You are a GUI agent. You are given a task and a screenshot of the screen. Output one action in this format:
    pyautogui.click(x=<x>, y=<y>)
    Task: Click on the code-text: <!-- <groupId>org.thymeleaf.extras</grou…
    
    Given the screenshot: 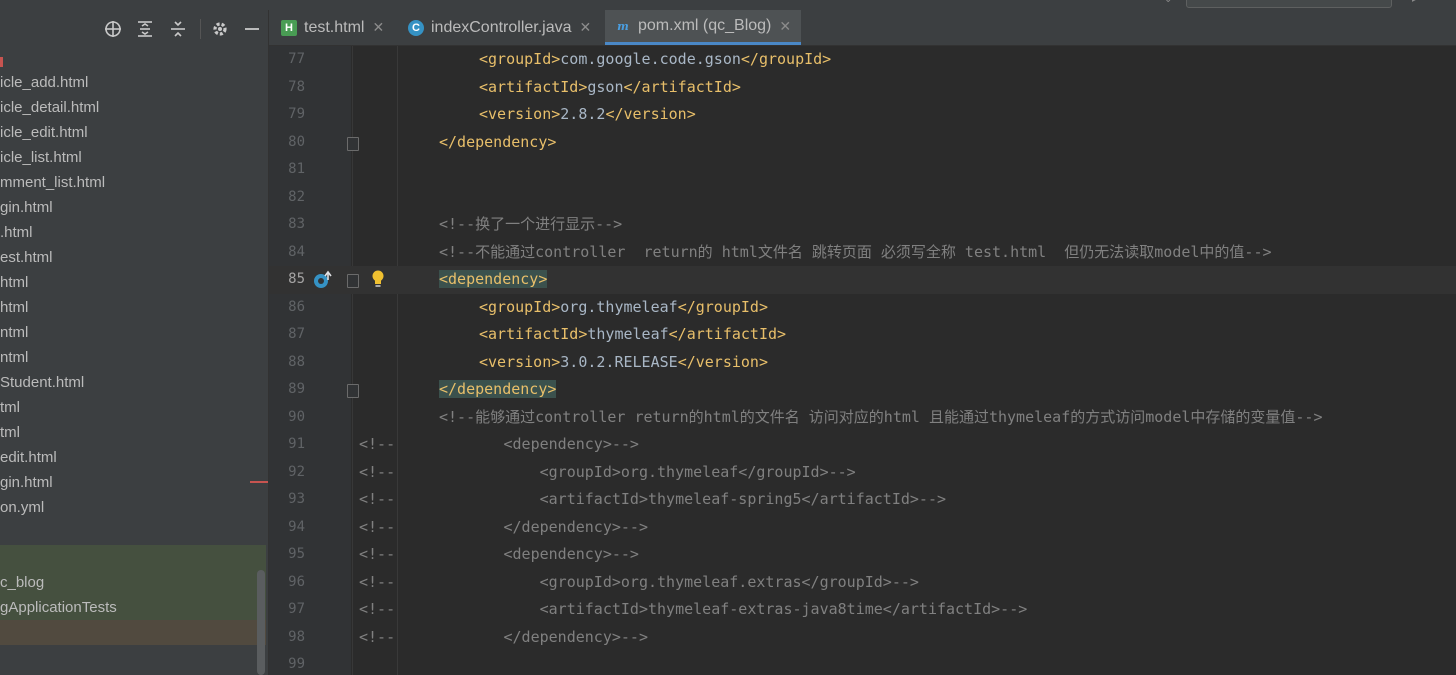 What is the action you would take?
    pyautogui.click(x=639, y=583)
    